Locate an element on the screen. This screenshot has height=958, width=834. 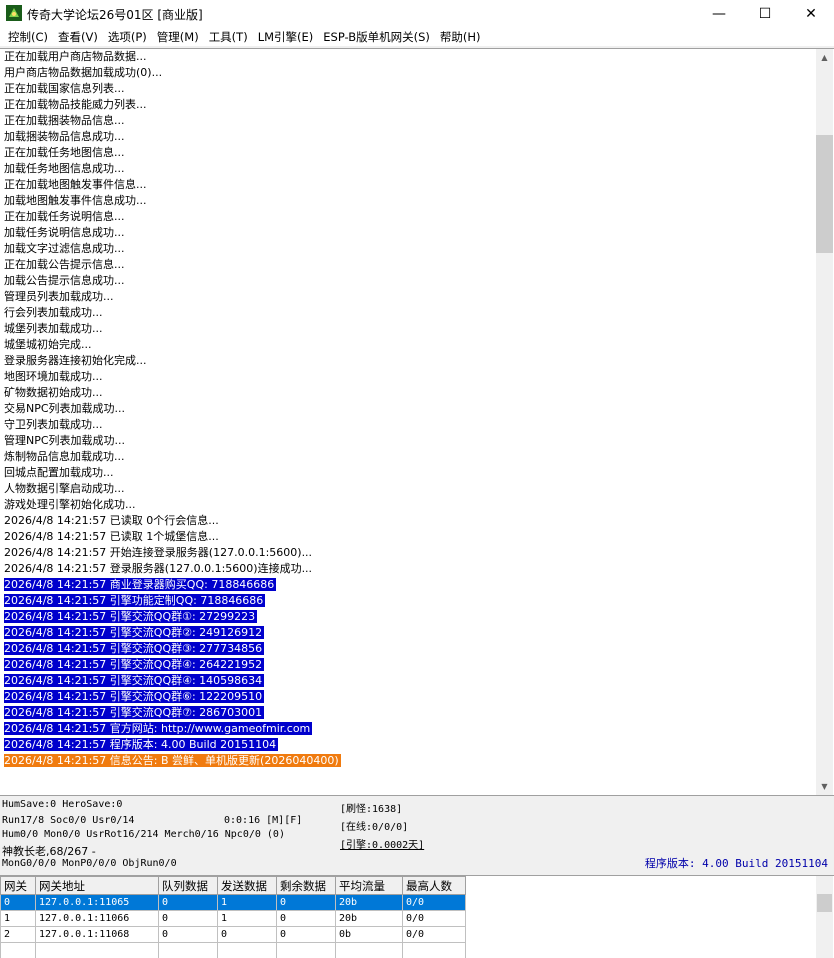
maximize-button: ☐ is located at coordinates (765, 14).